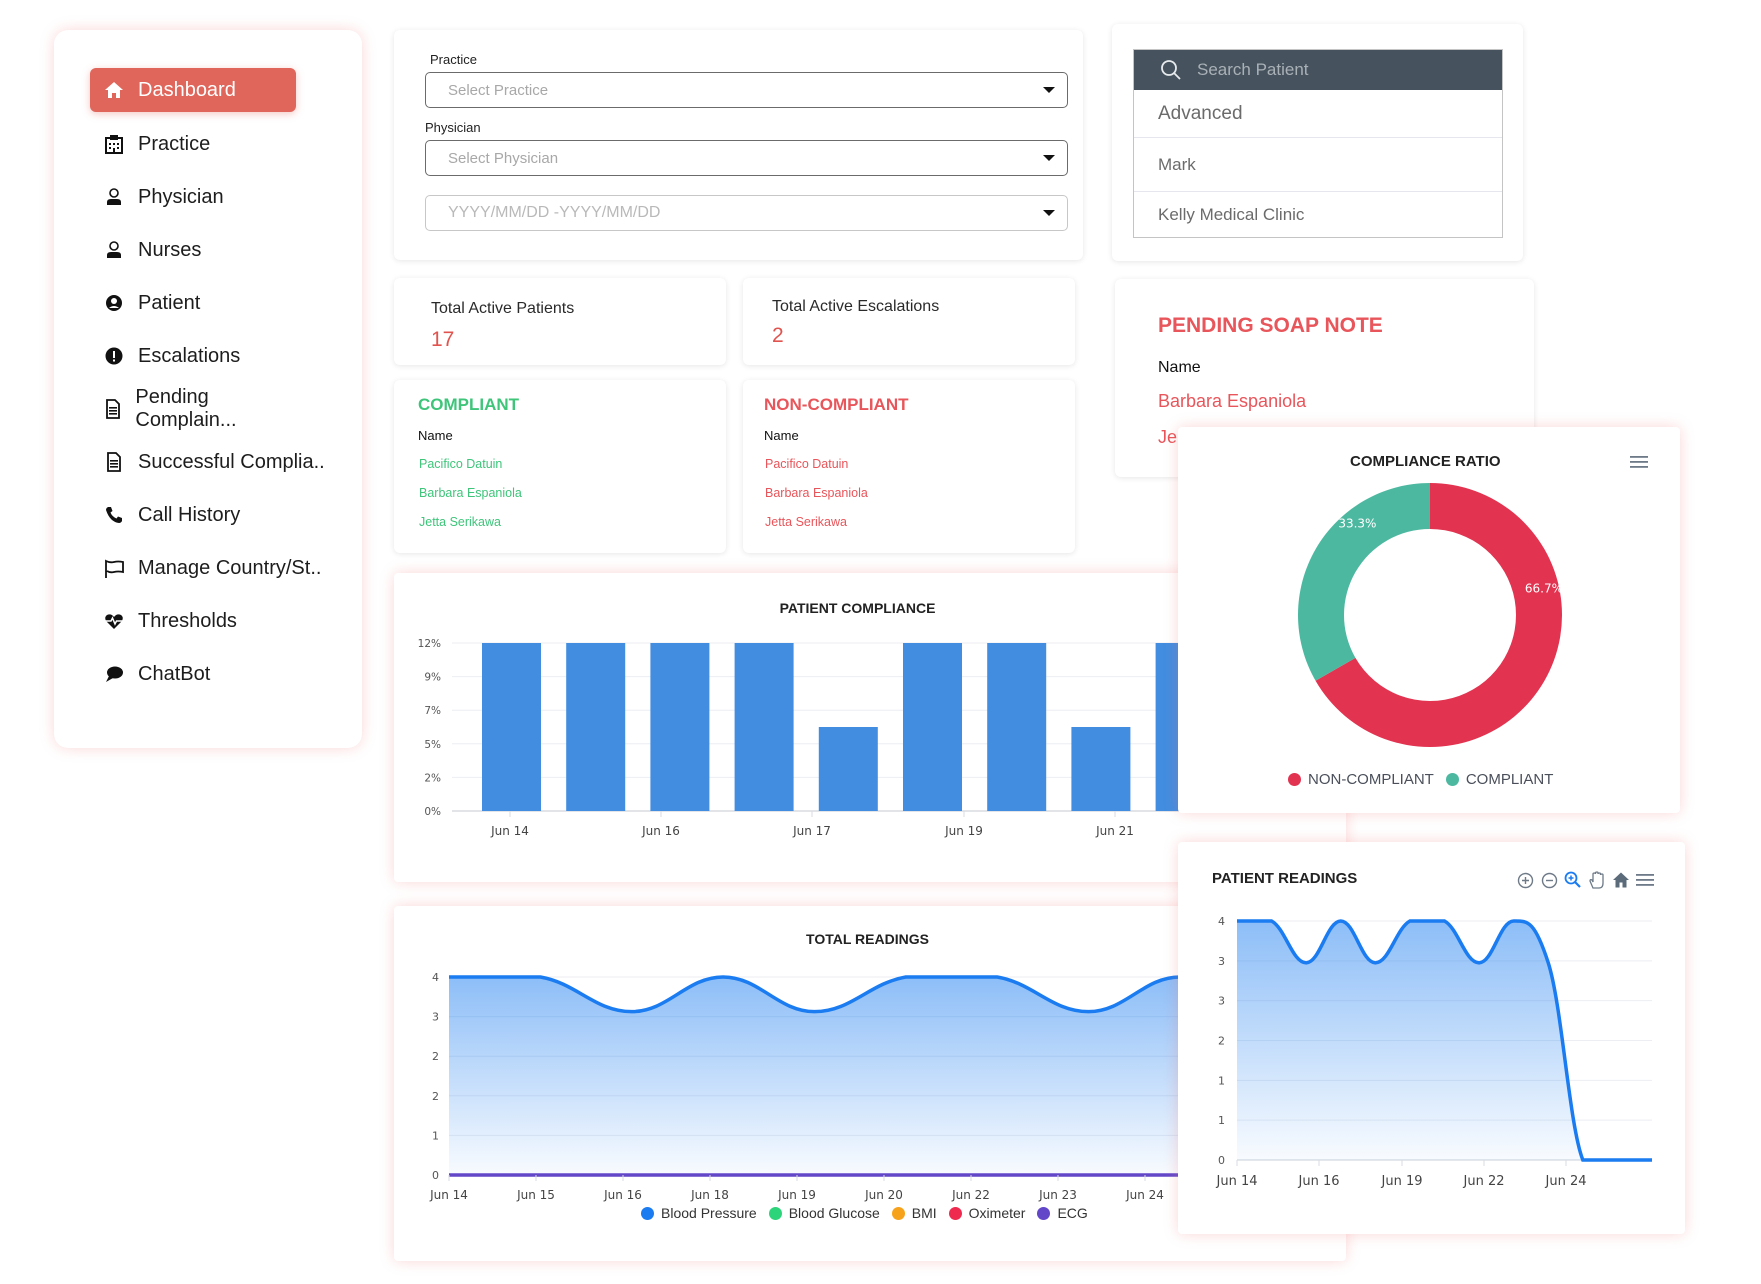 The image size is (1761, 1284). I want to click on sidebar-item-nurses: Nurses, so click(193, 250).